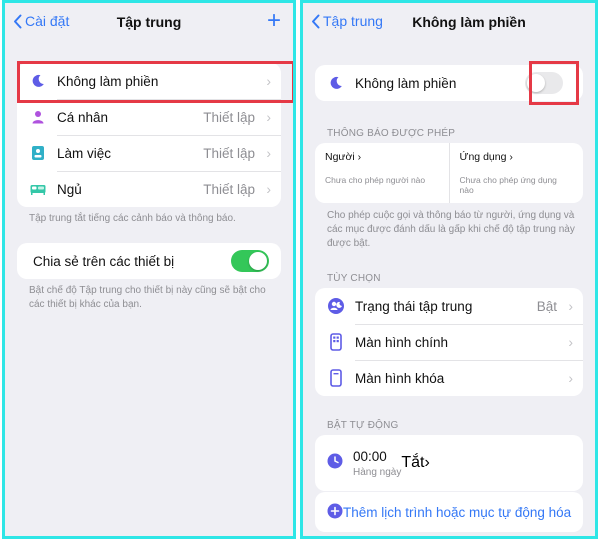  I want to click on toggle-knob, so click(258, 261).